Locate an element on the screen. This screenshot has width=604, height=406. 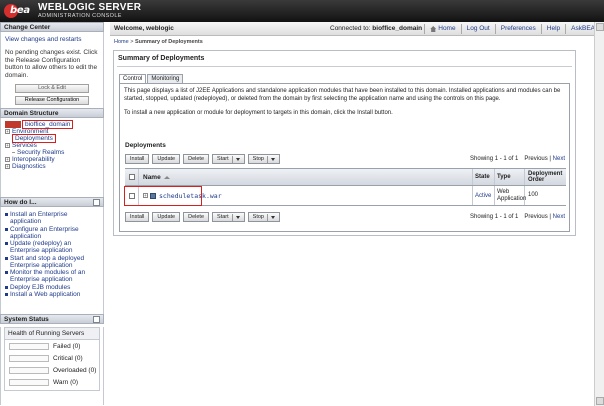
health-row-critical: Critical (0) is located at coordinates (52, 358).